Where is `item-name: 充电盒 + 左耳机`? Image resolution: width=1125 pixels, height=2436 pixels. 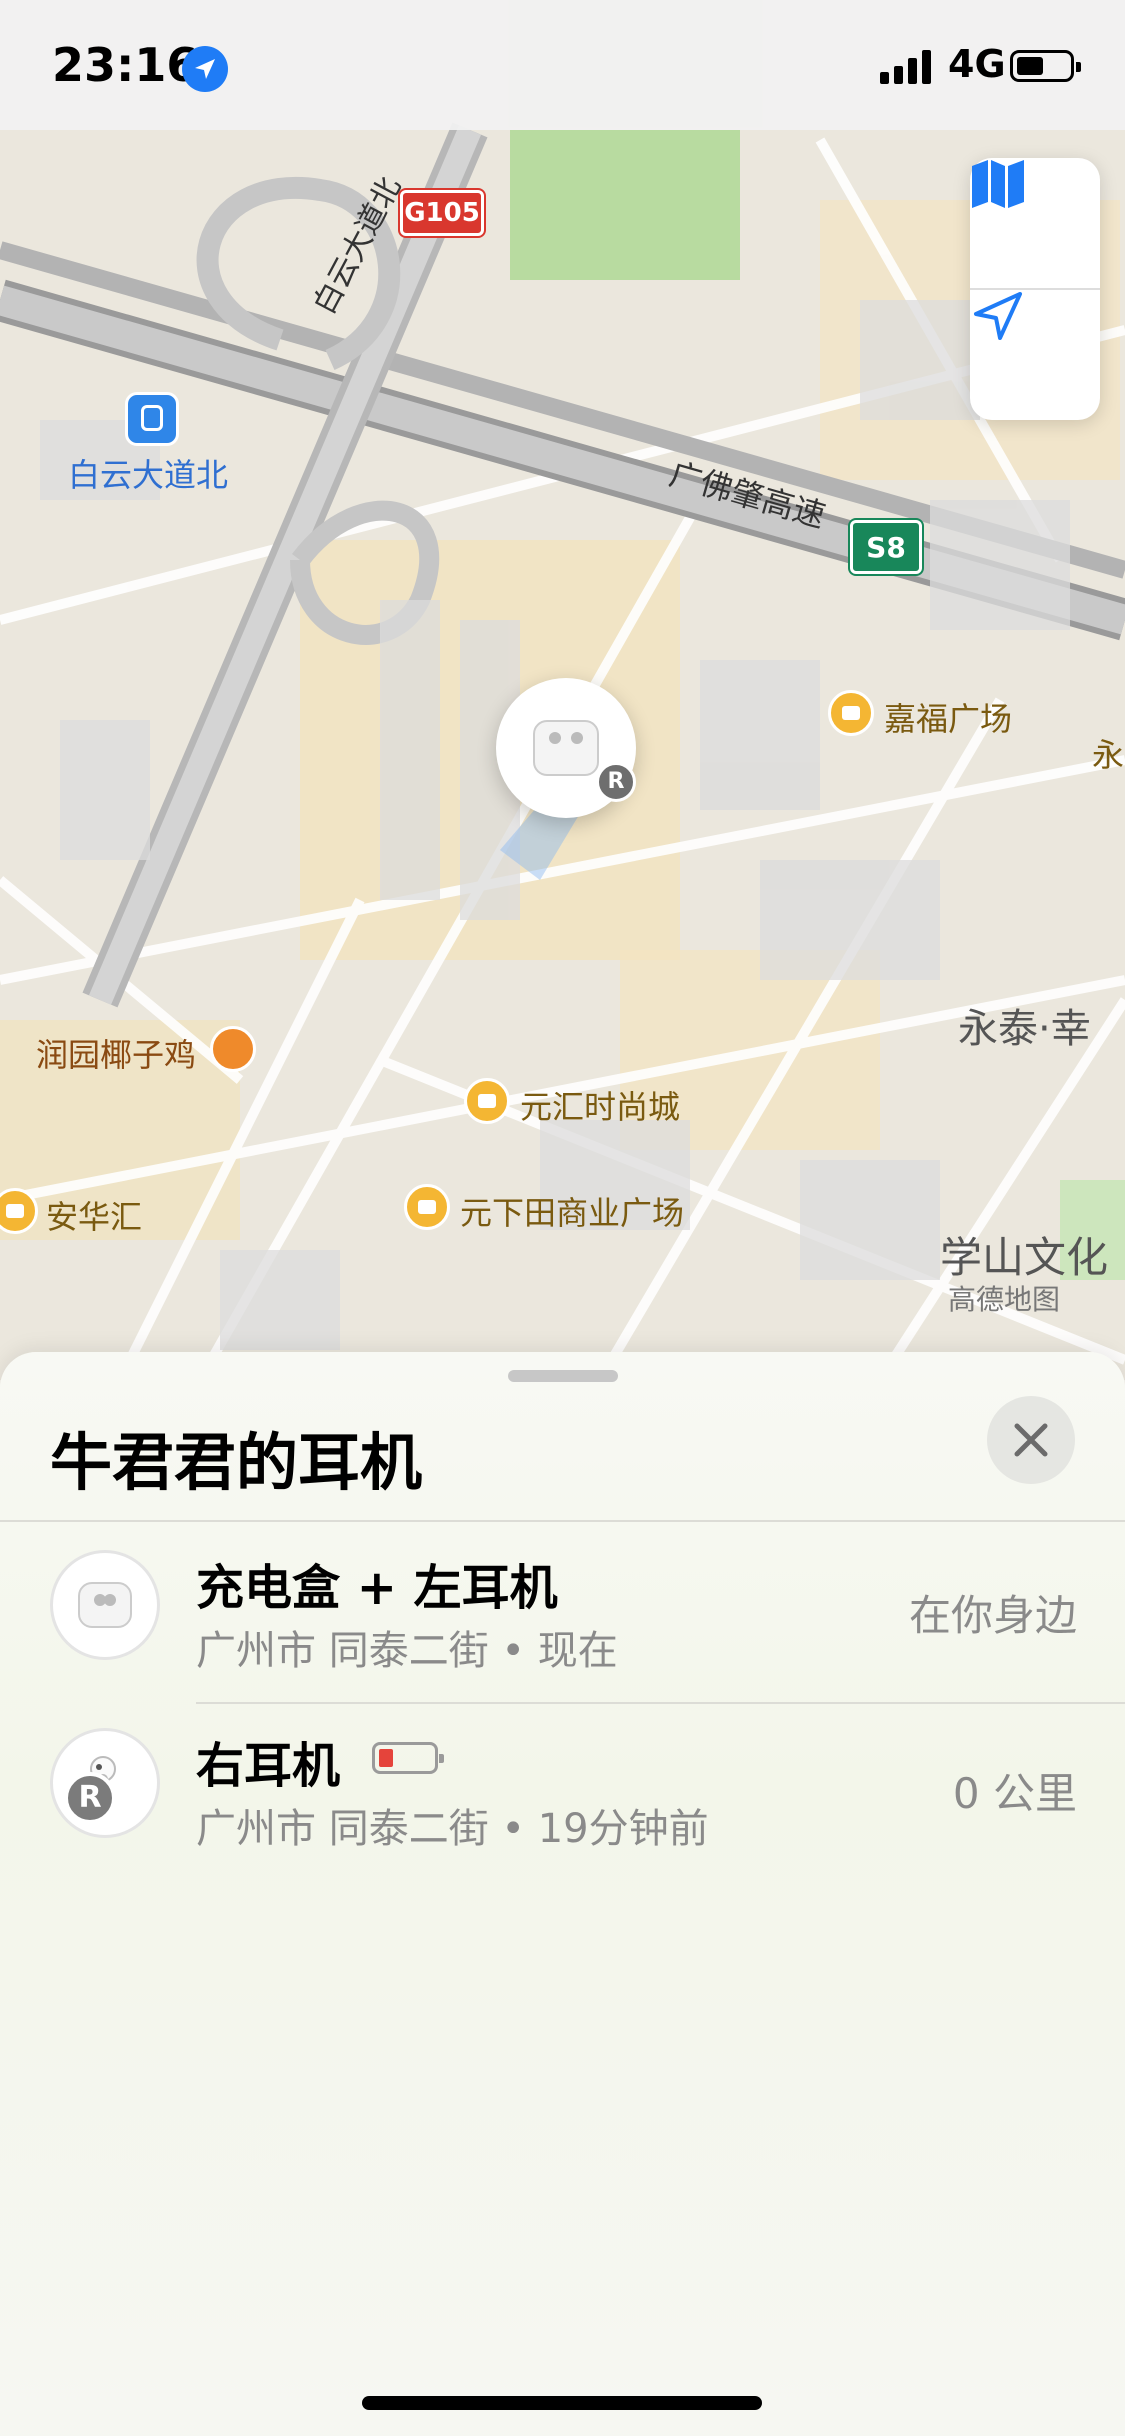 item-name: 充电盒 + 左耳机 is located at coordinates (377, 1588).